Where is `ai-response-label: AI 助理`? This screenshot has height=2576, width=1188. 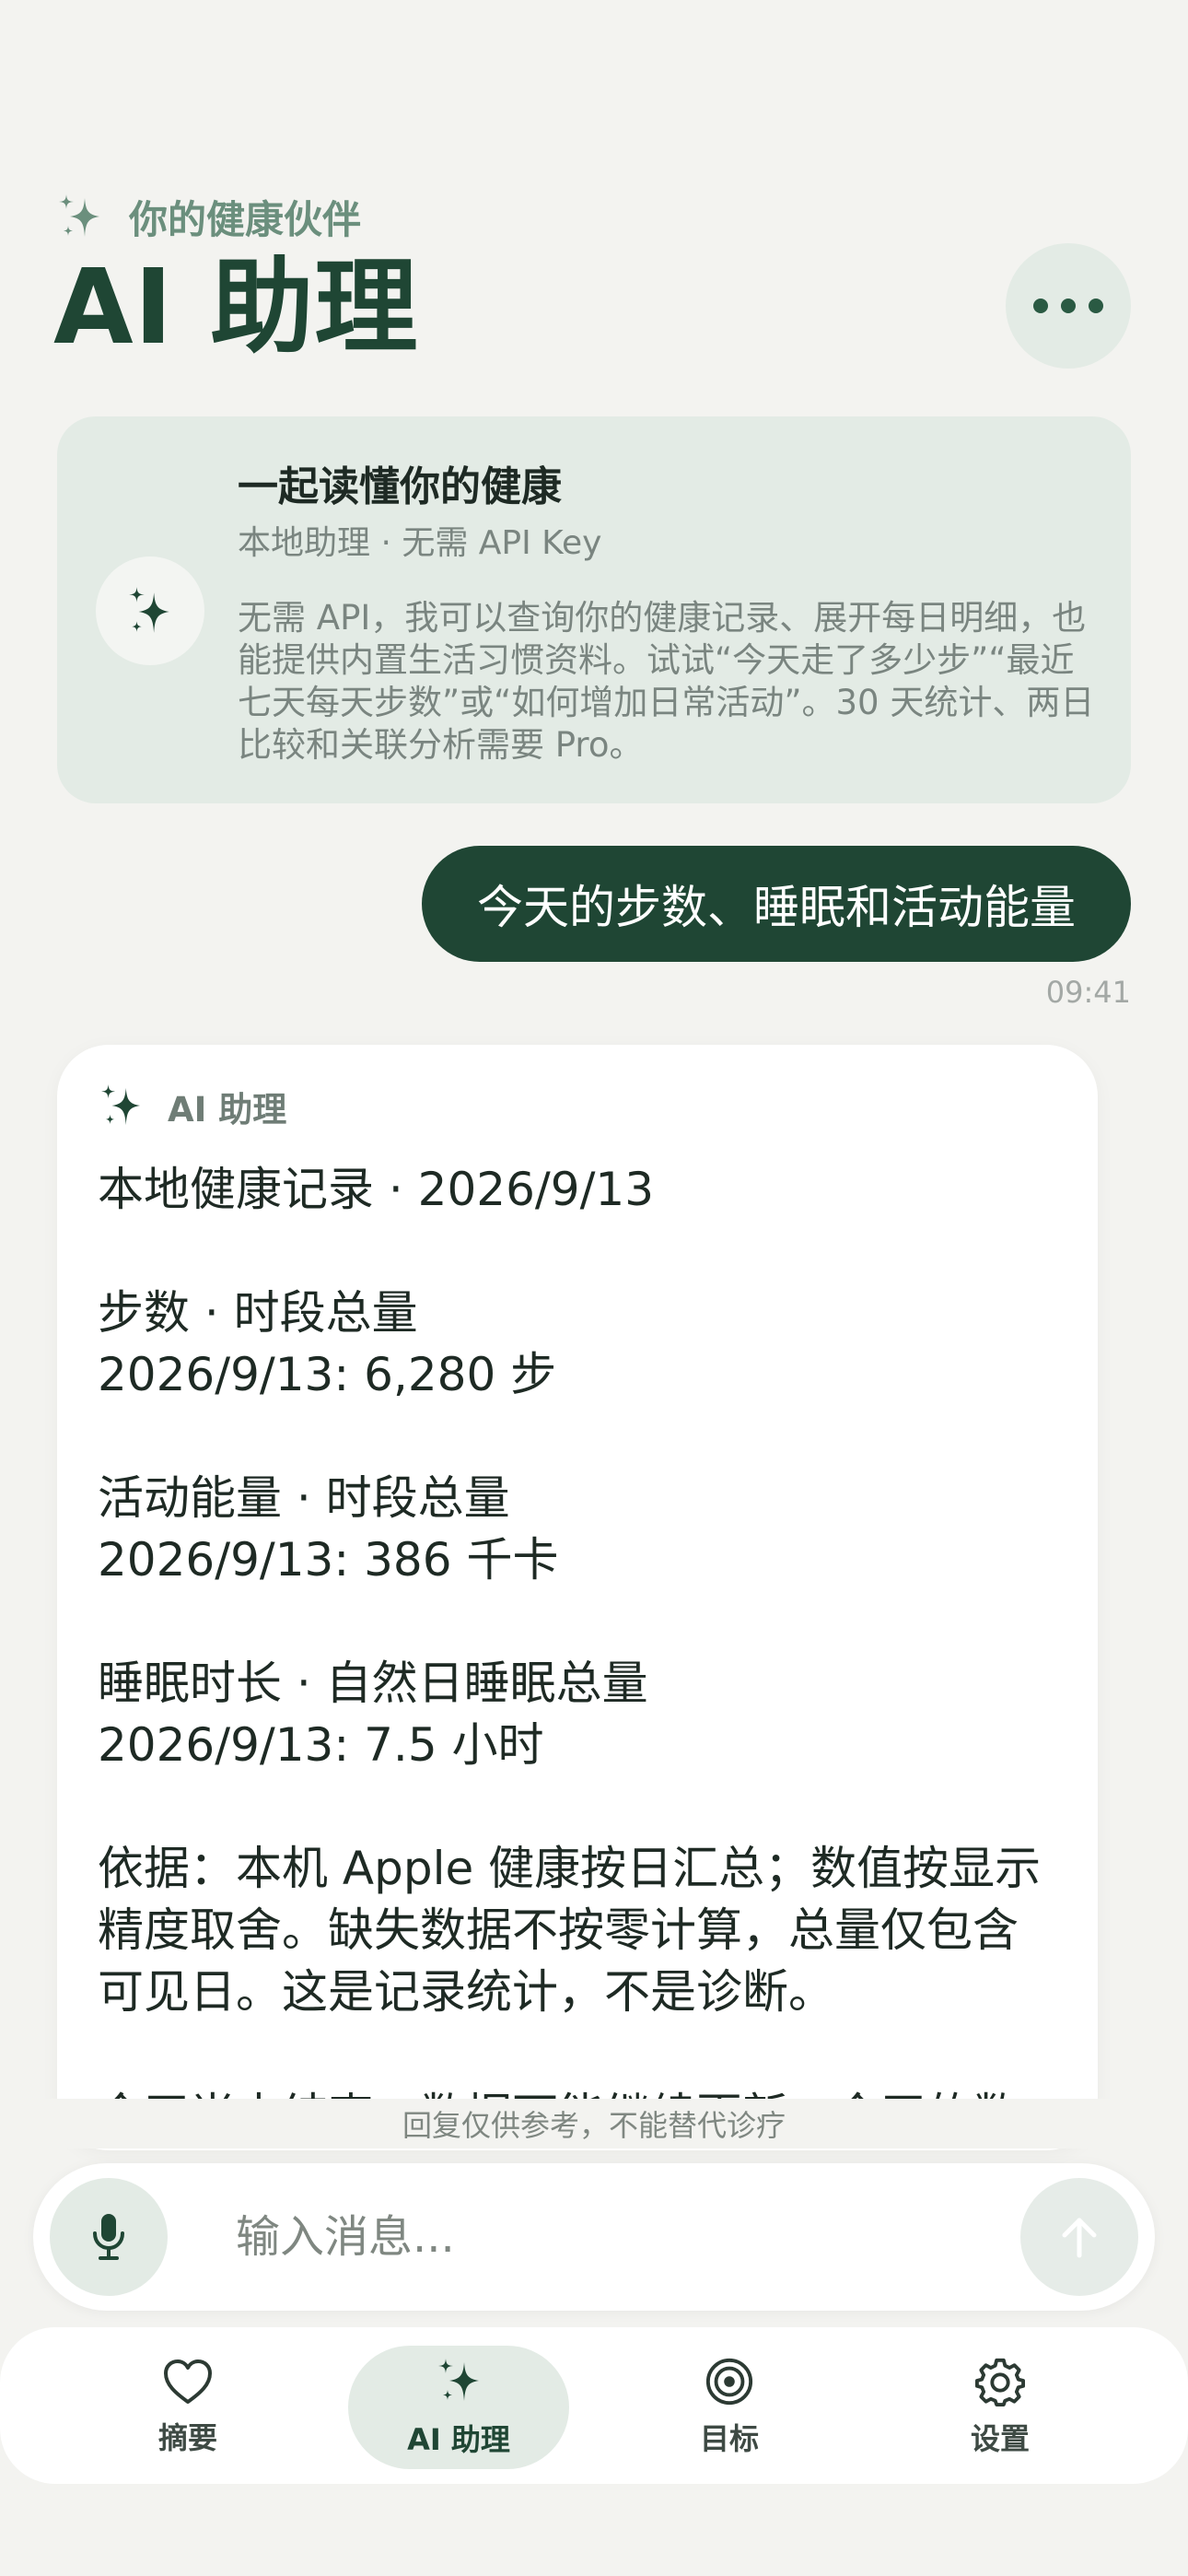 ai-response-label: AI 助理 is located at coordinates (227, 1110).